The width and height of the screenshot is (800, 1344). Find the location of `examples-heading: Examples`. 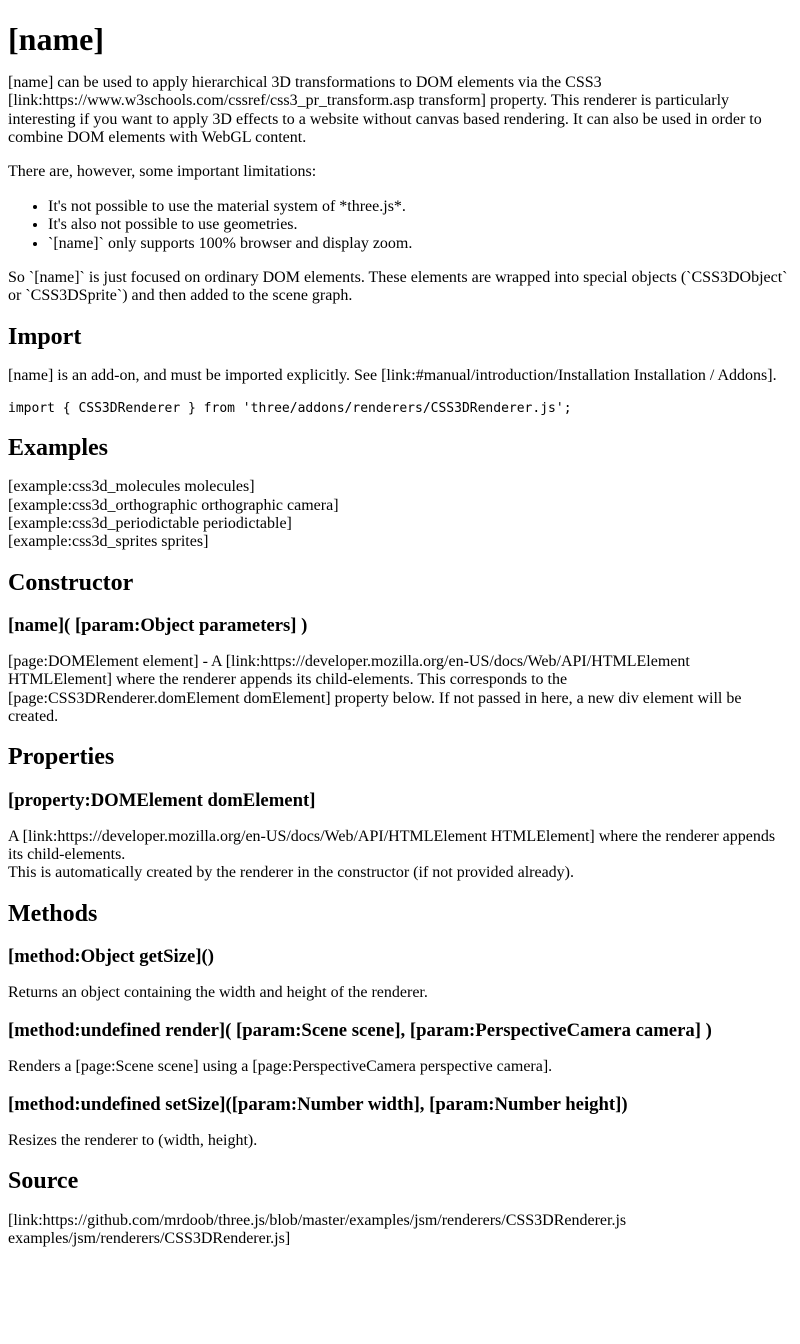

examples-heading: Examples is located at coordinates (58, 447).